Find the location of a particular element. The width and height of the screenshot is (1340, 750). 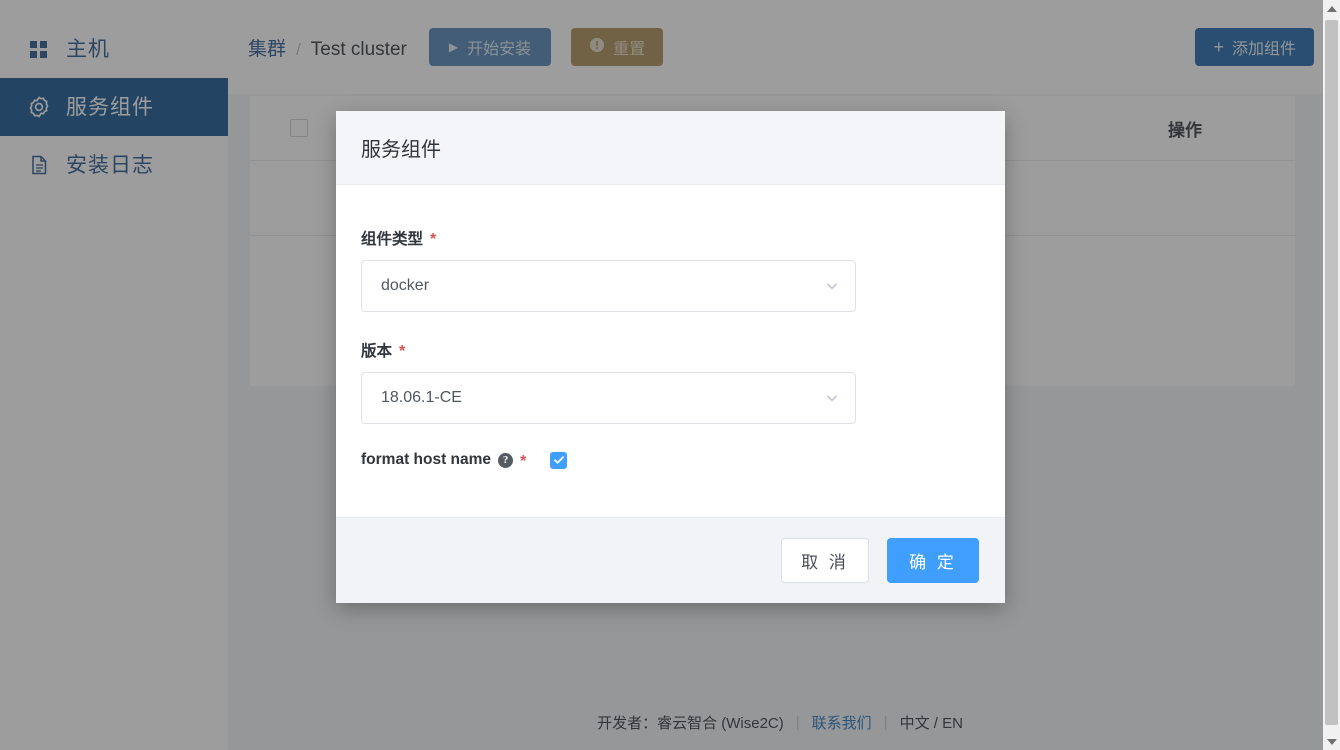

component-type-label: 组件类型 is located at coordinates (392, 239).